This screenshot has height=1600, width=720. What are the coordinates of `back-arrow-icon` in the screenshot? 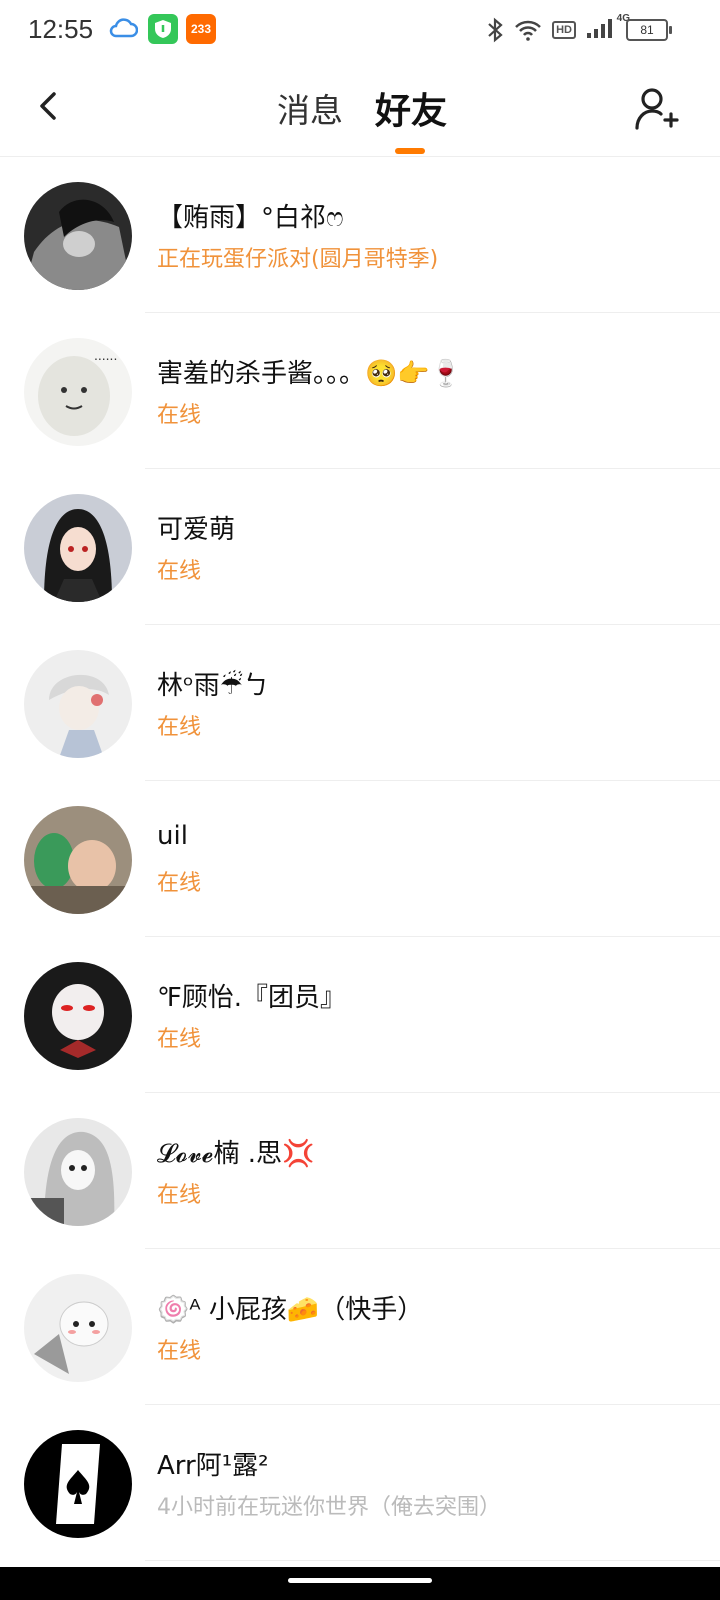 It's located at (48, 106).